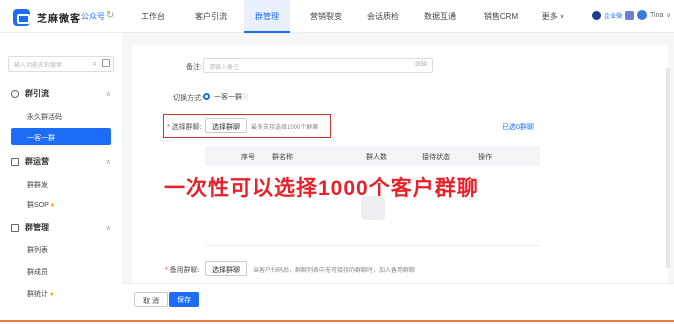 Image resolution: width=674 pixels, height=324 pixels. What do you see at coordinates (326, 16) in the screenshot?
I see `nav-marketing-fission: 营销裂变` at bounding box center [326, 16].